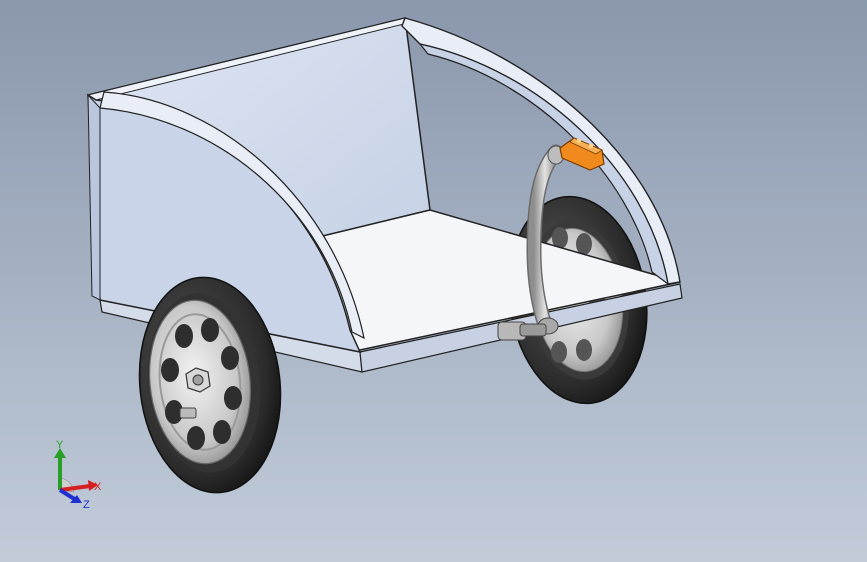 Image resolution: width=867 pixels, height=562 pixels. Describe the element at coordinates (86, 504) in the screenshot. I see `z-axis-label: Z` at that location.